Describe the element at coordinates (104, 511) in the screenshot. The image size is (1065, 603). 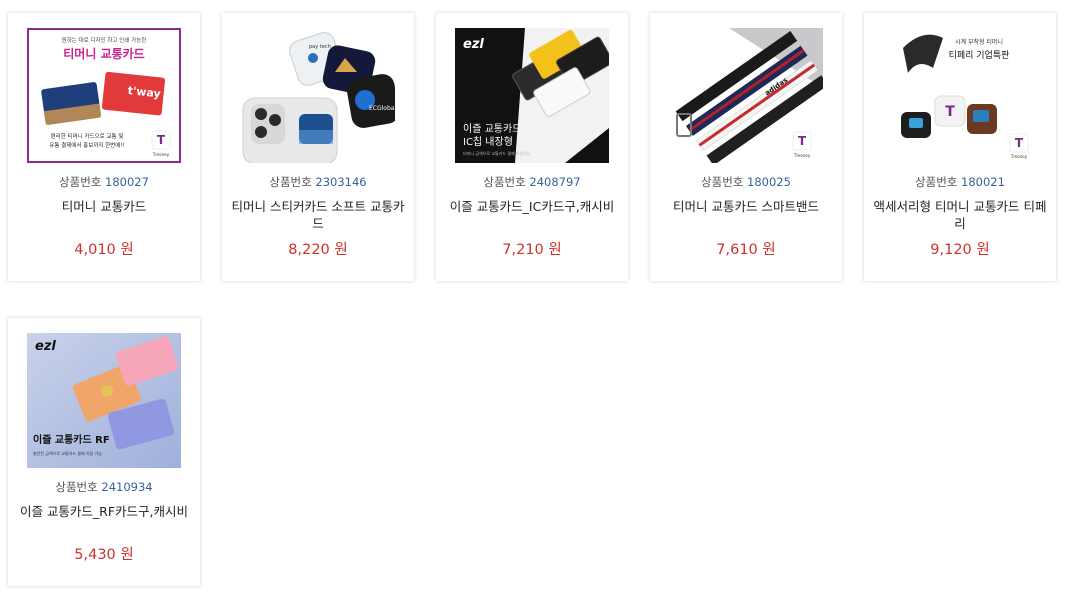
I see `product-name: 이즐 교통카드_RF카드구,캐시비` at that location.